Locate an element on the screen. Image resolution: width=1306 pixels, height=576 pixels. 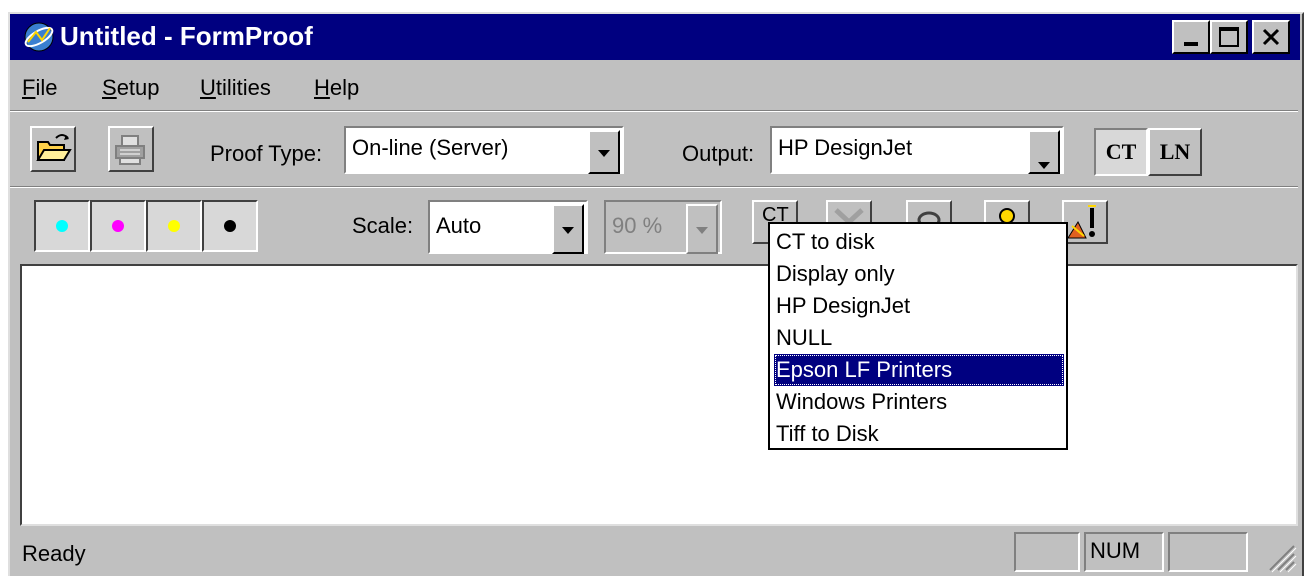
menu-setup: Setup is located at coordinates (131, 88).